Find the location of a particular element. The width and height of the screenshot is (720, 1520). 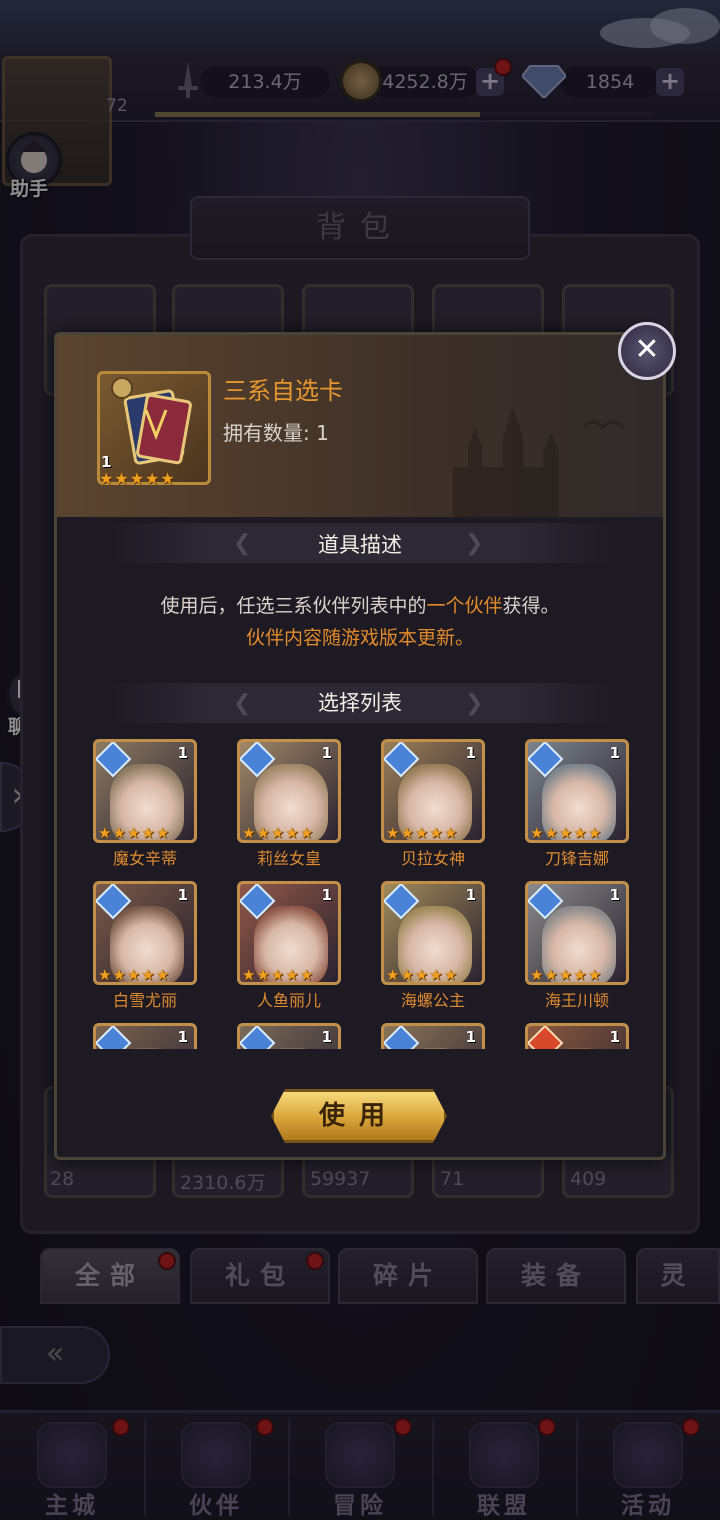

hero-name: 刀锋吉娜 is located at coordinates (576, 858).